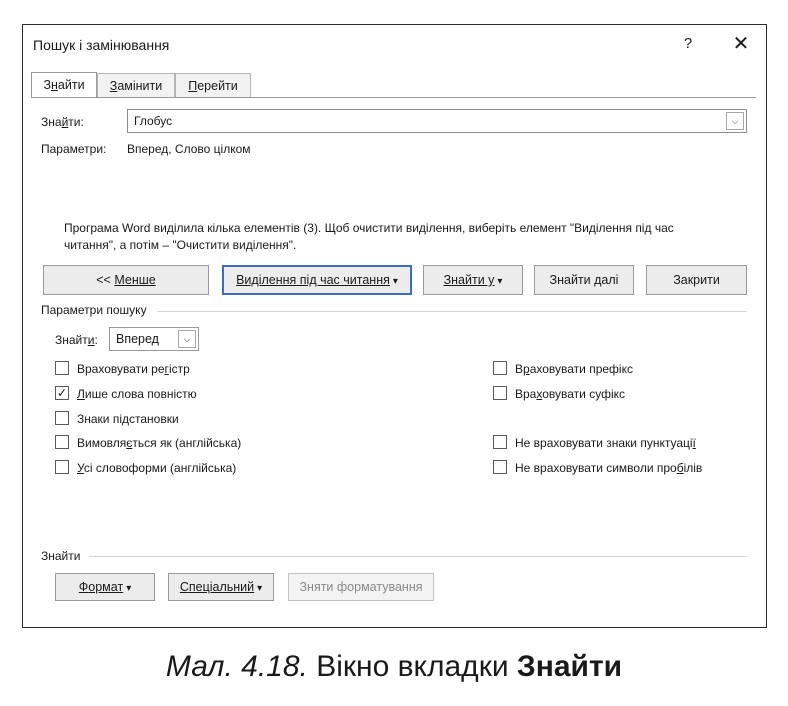  What do you see at coordinates (136, 85) in the screenshot?
I see `tab-replace: Замінити` at bounding box center [136, 85].